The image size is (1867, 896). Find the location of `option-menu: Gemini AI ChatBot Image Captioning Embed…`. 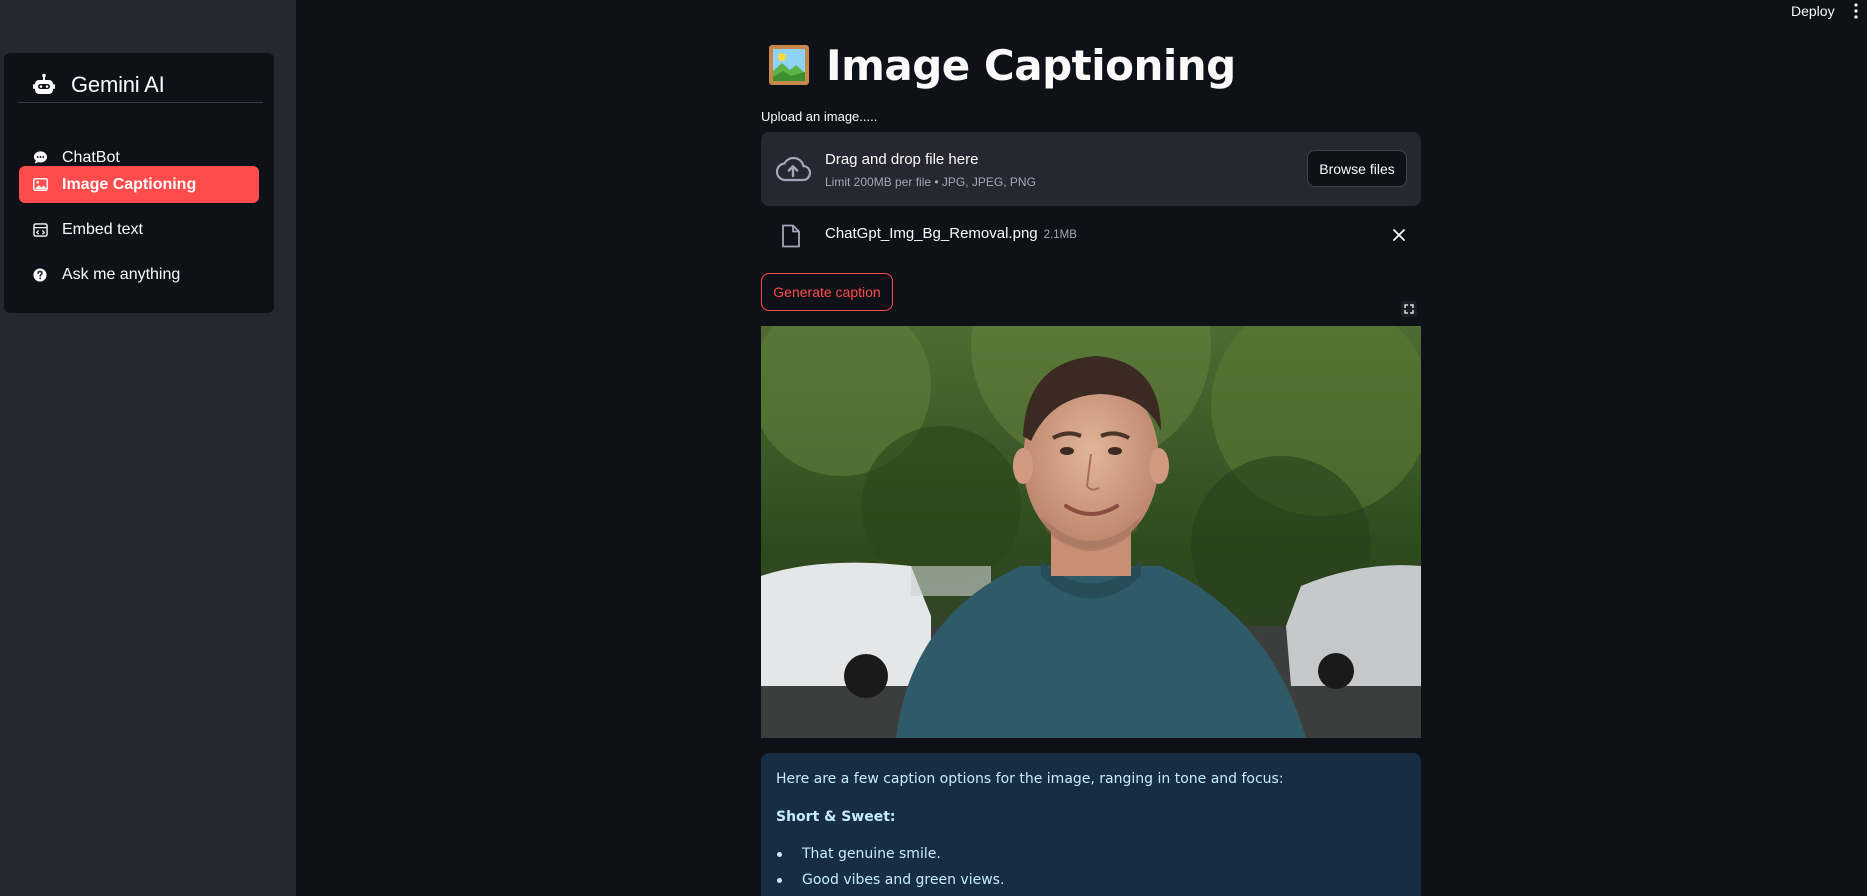

option-menu: Gemini AI ChatBot Image Captioning Embed… is located at coordinates (139, 183).